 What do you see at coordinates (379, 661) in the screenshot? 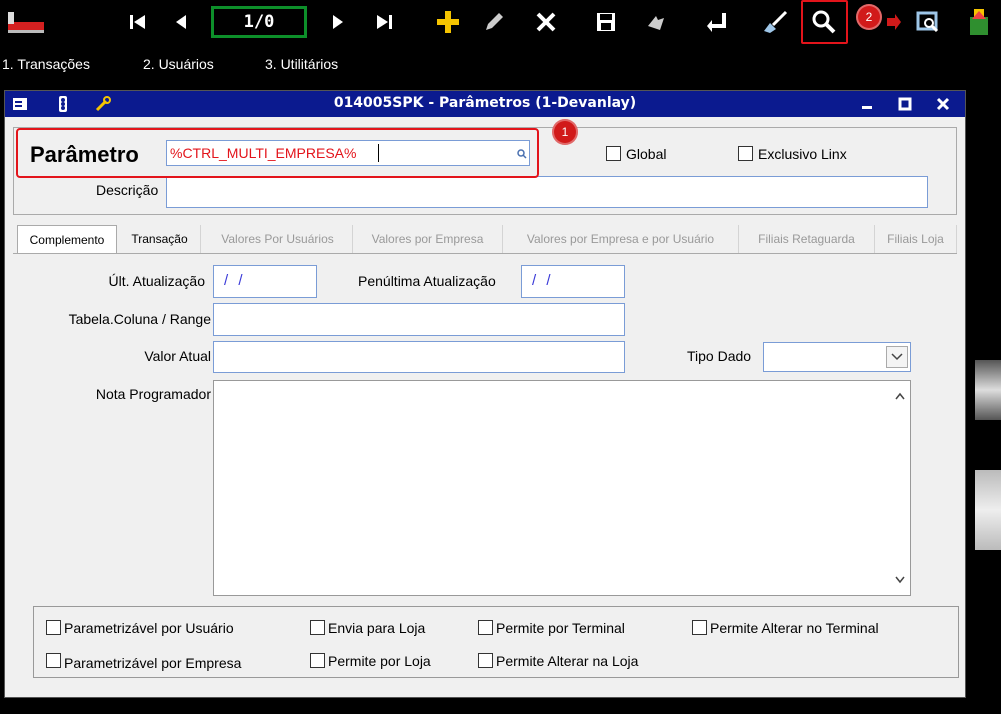
I see `permite-por-loja-label: Permite por Loja` at bounding box center [379, 661].